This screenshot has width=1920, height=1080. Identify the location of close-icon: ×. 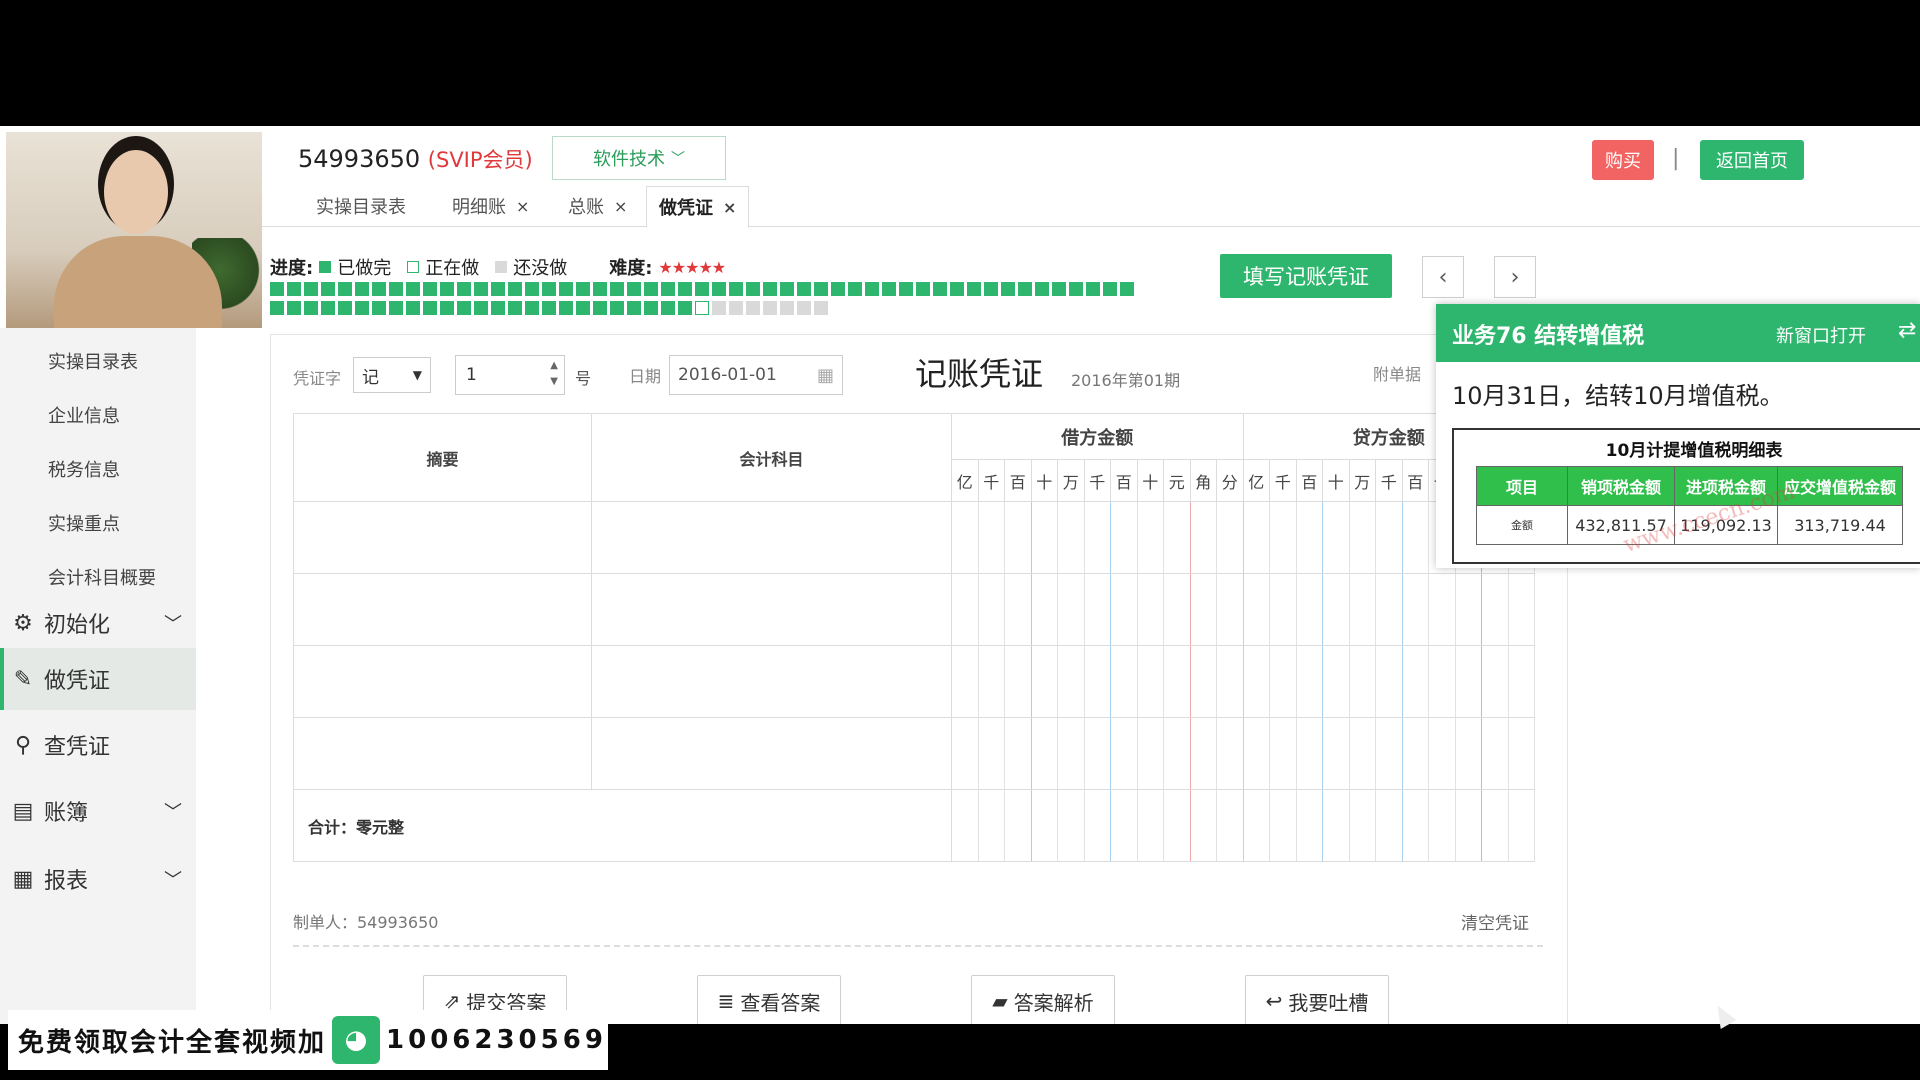
(522, 206).